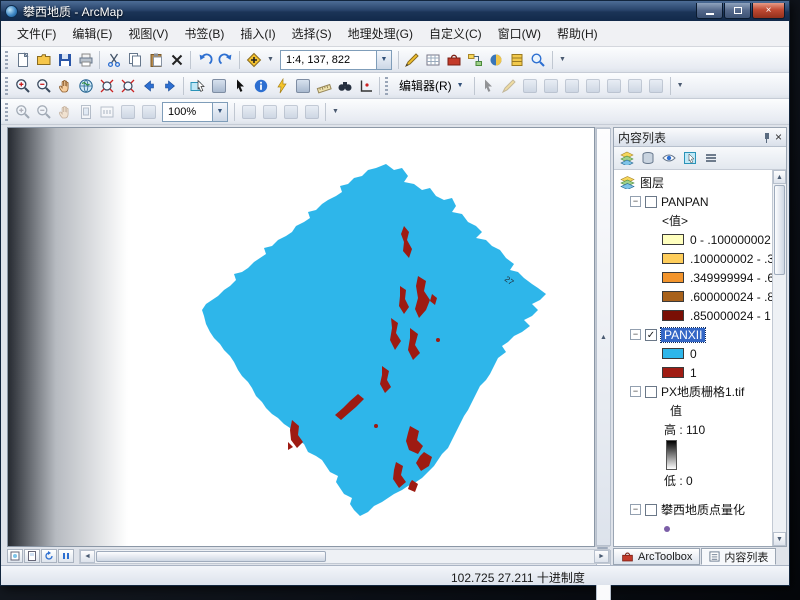 The image size is (800, 600). What do you see at coordinates (253, 59) in the screenshot?
I see `add-data-button` at bounding box center [253, 59].